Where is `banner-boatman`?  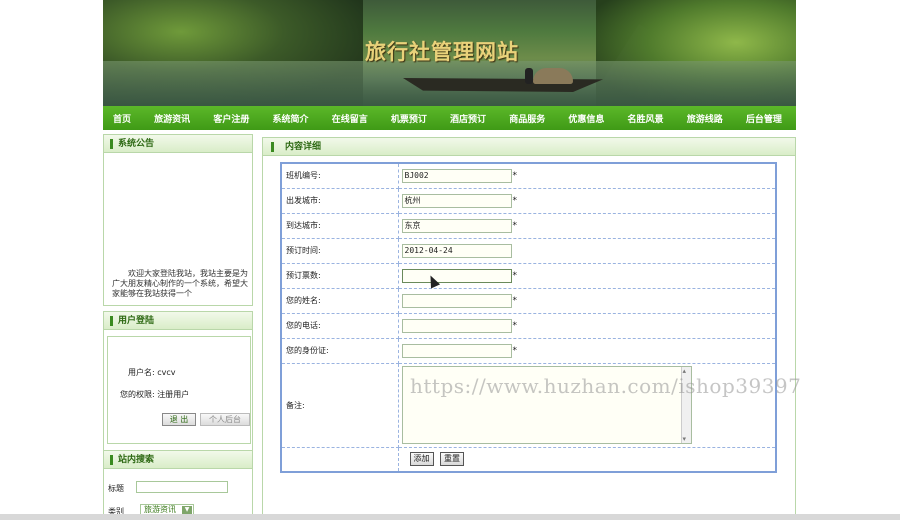
banner-boatman is located at coordinates (529, 76).